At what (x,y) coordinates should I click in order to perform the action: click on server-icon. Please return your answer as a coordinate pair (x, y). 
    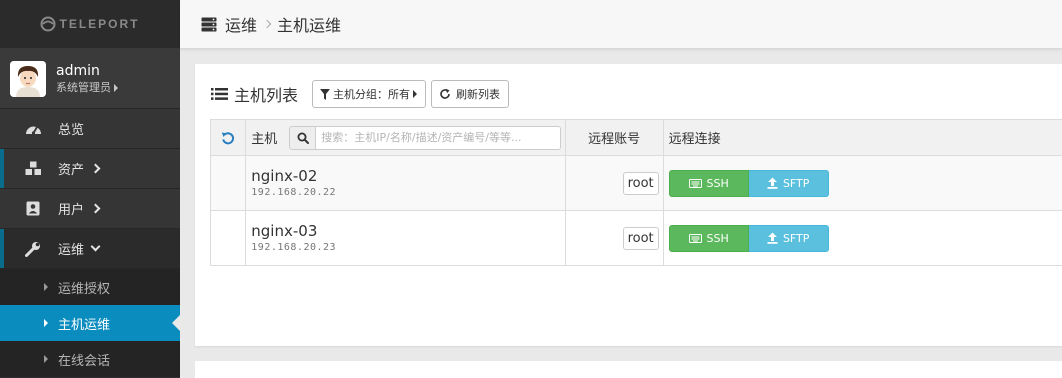
    Looking at the image, I should click on (209, 24).